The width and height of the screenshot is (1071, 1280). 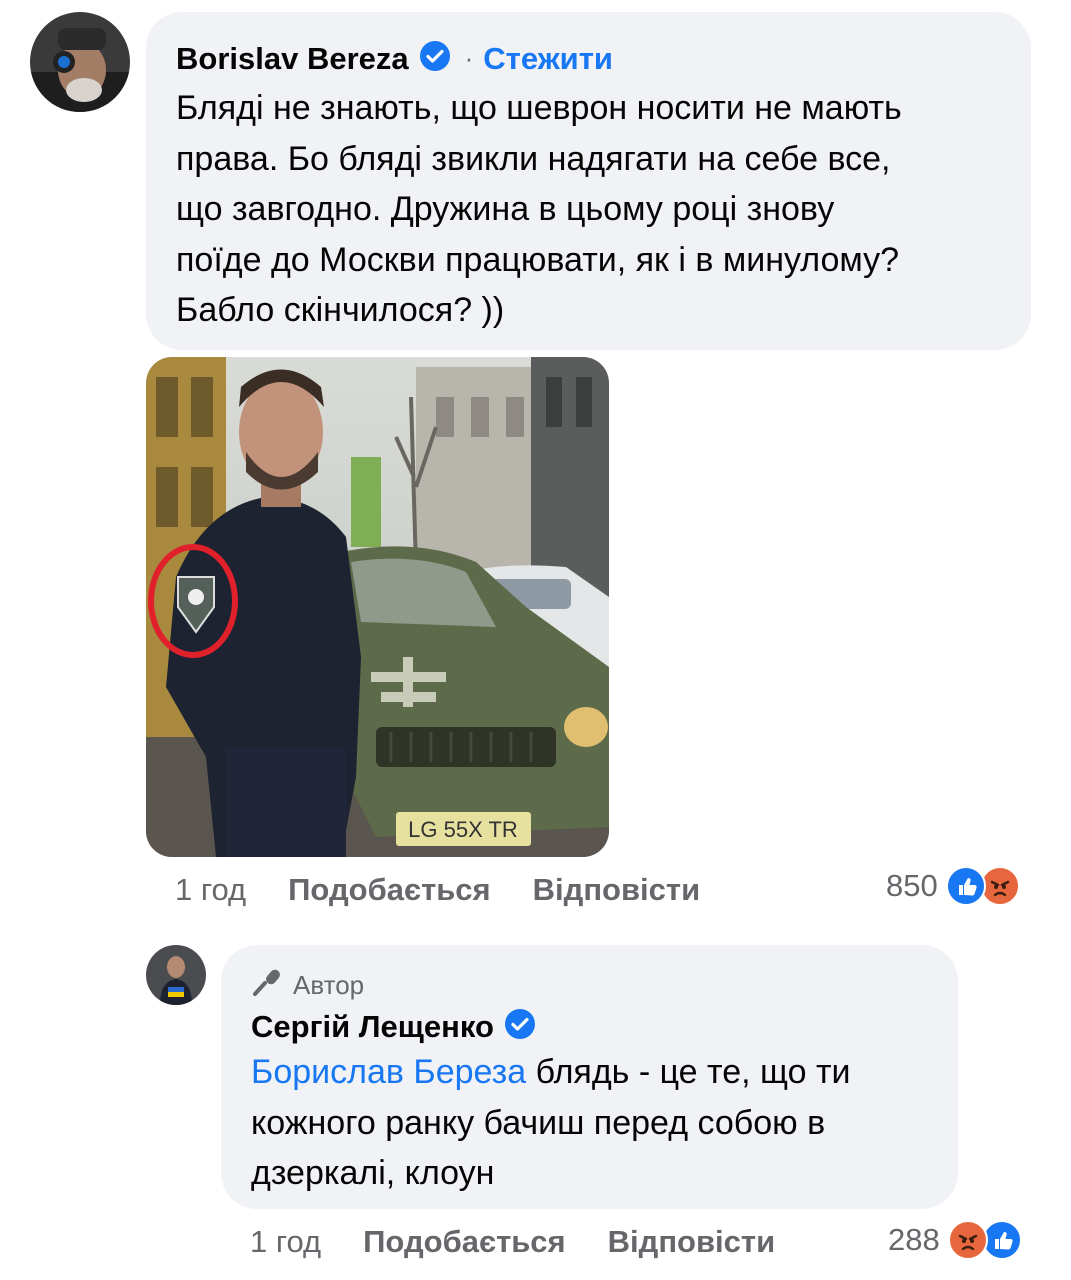 I want to click on author-badge: Автор, so click(x=604, y=985).